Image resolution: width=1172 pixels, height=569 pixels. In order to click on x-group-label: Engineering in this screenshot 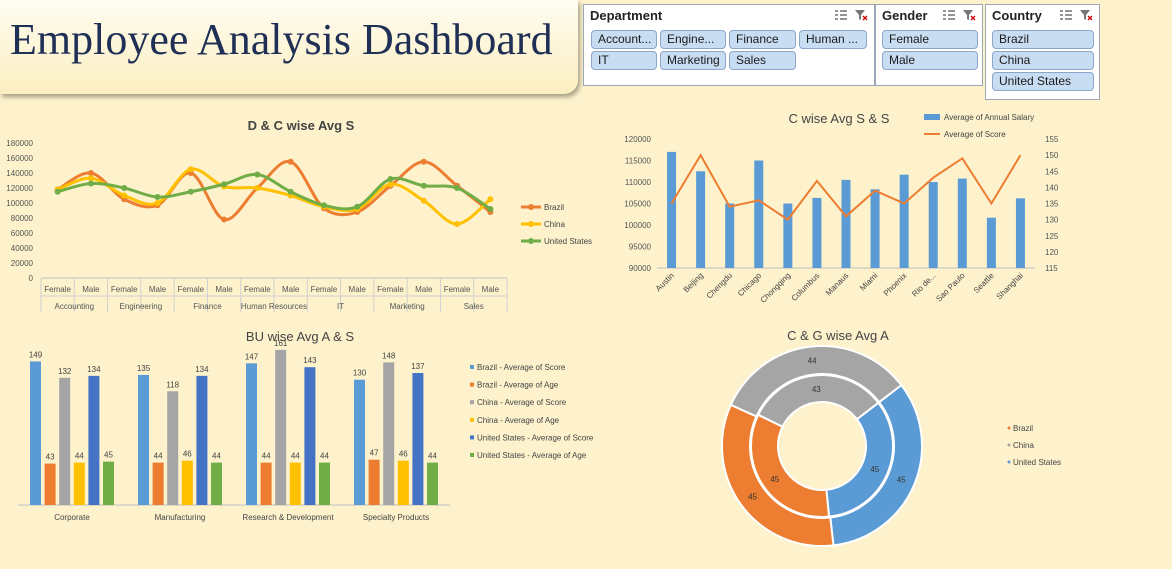, I will do `click(141, 306)`.